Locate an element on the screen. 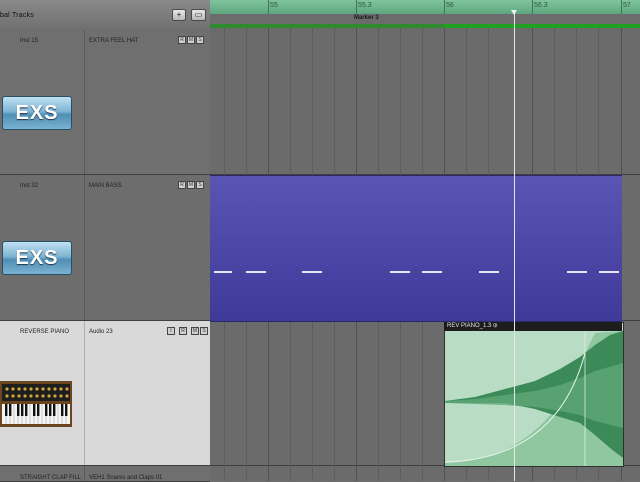  track-header: EXS Inst 32 MAIN BASS RMS is located at coordinates (105, 248).